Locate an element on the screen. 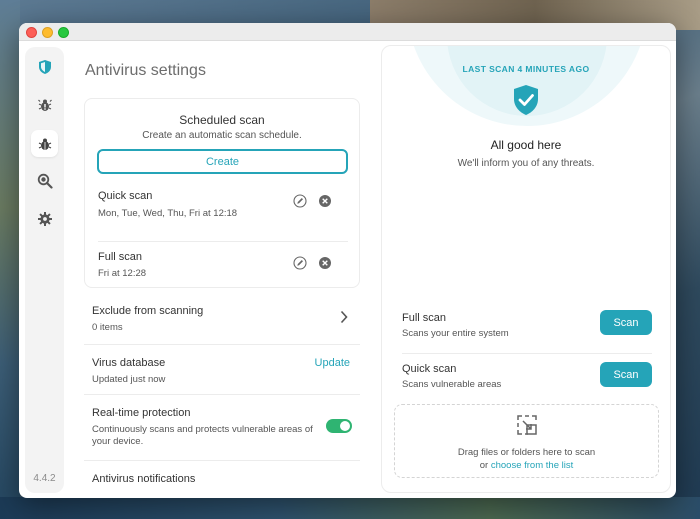 The width and height of the screenshot is (700, 519). exclude-title: Exclude from scanning is located at coordinates (148, 311).